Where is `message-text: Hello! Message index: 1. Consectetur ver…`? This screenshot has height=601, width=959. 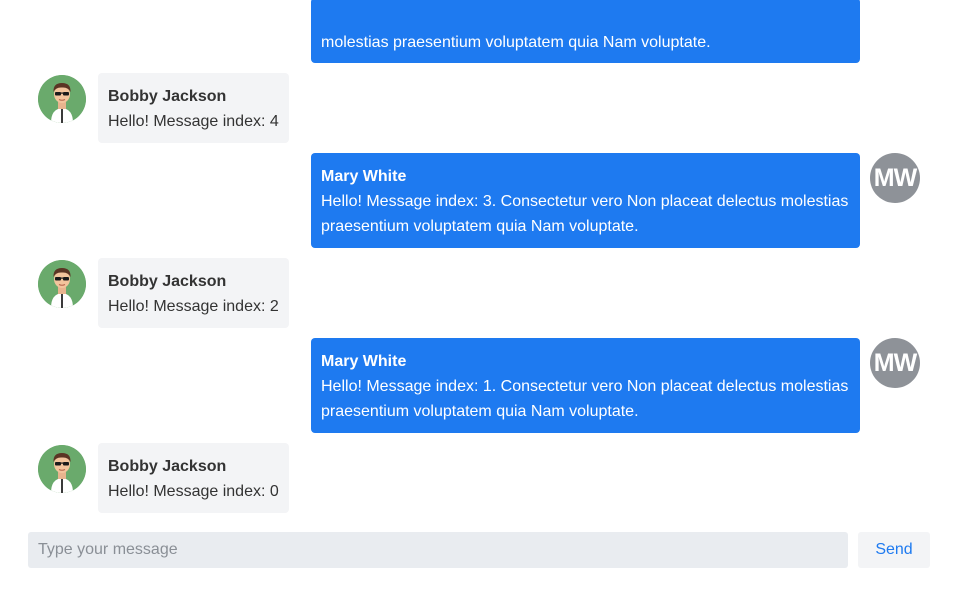
message-text: Hello! Message index: 1. Consectetur ver… is located at coordinates (585, 399).